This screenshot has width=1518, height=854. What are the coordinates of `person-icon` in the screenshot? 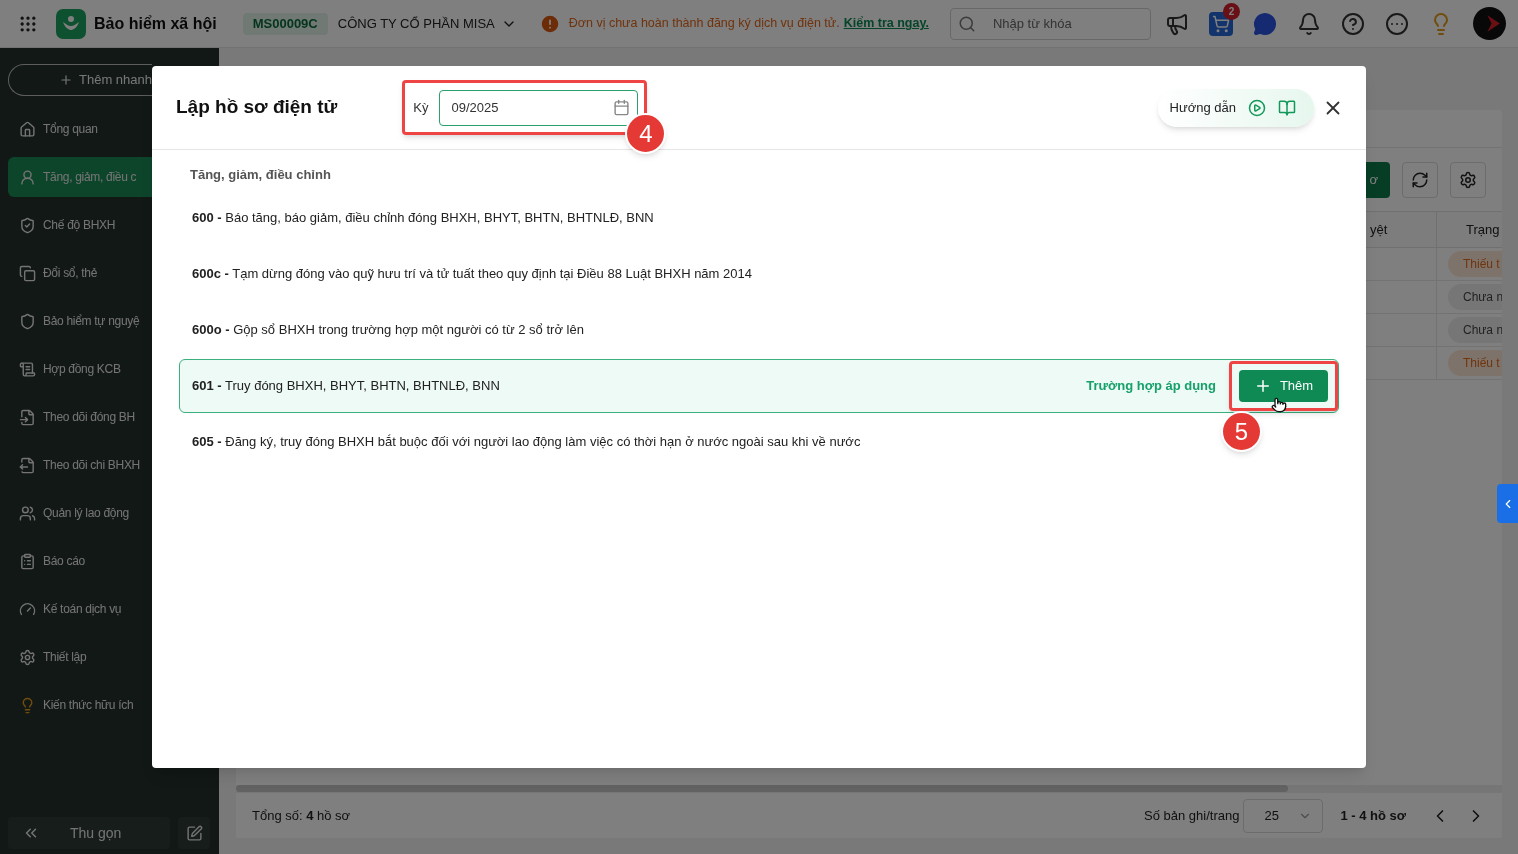 It's located at (27, 177).